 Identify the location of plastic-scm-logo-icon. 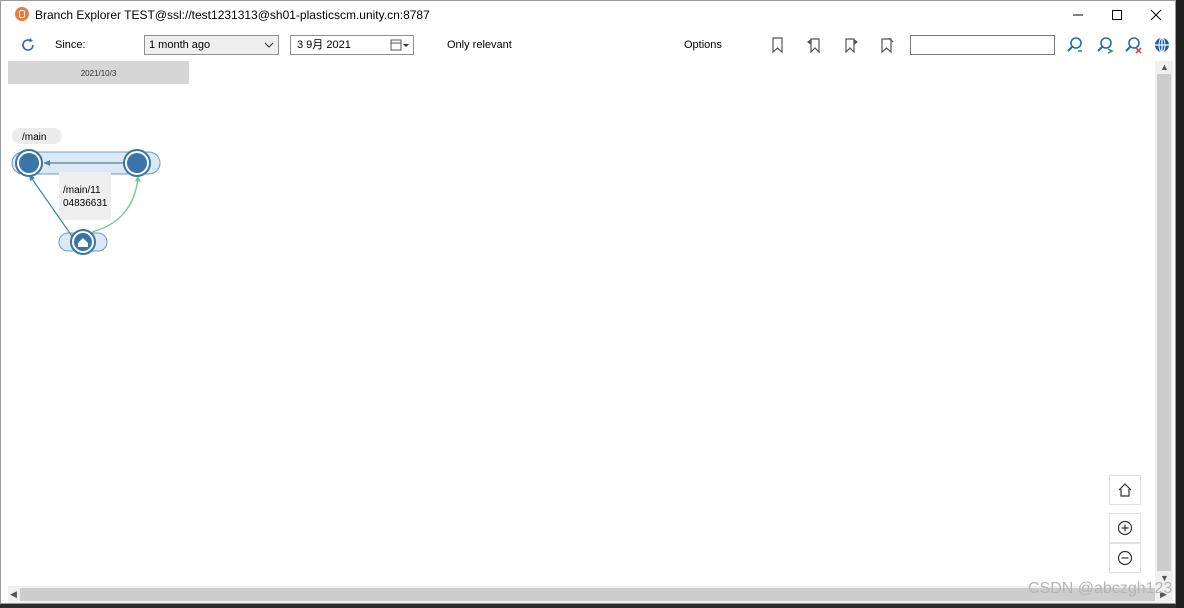
(22, 14).